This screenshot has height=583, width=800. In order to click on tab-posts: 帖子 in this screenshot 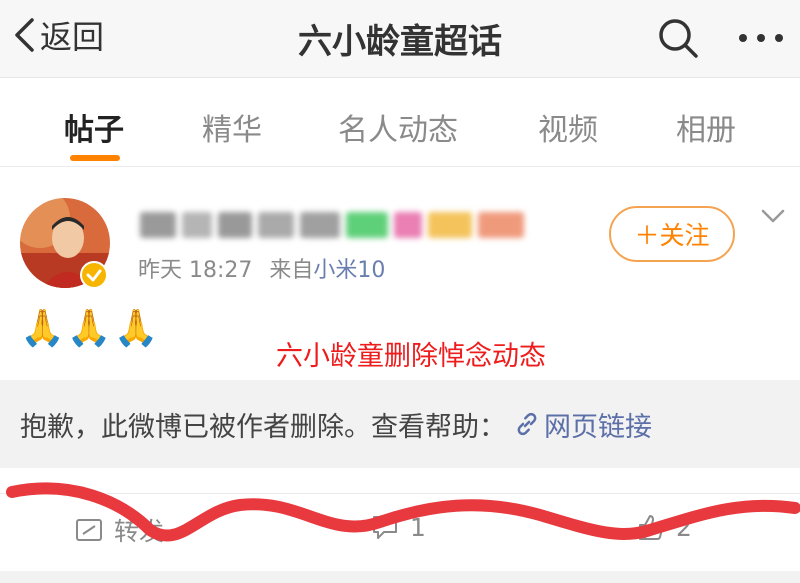, I will do `click(94, 127)`.